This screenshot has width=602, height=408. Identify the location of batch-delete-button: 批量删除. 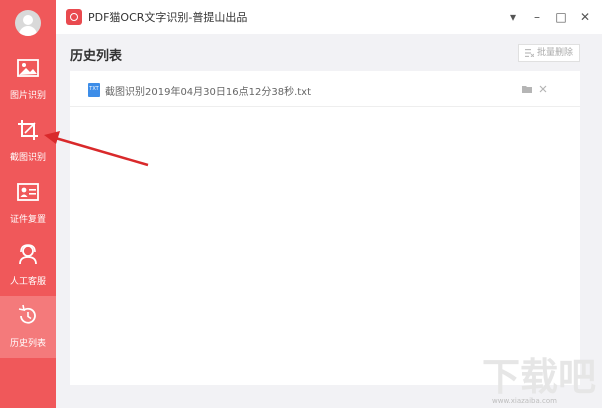
(549, 53).